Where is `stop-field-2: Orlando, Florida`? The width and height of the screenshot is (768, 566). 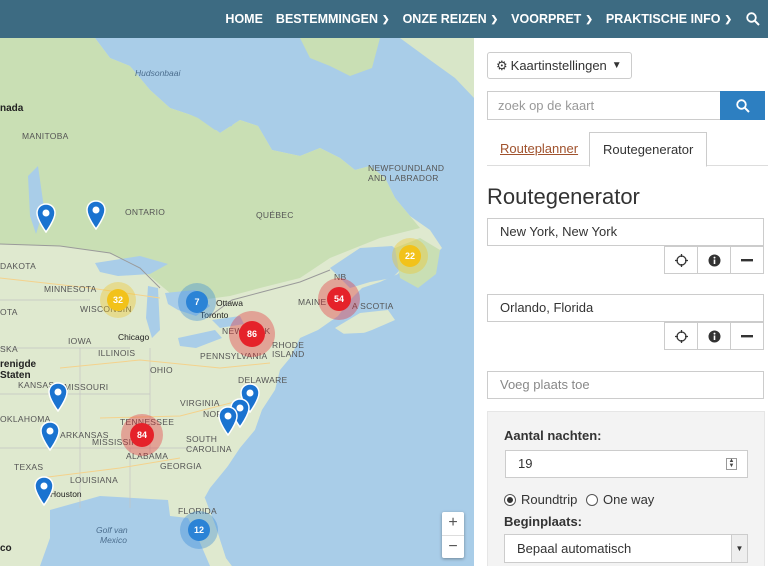 stop-field-2: Orlando, Florida is located at coordinates (625, 308).